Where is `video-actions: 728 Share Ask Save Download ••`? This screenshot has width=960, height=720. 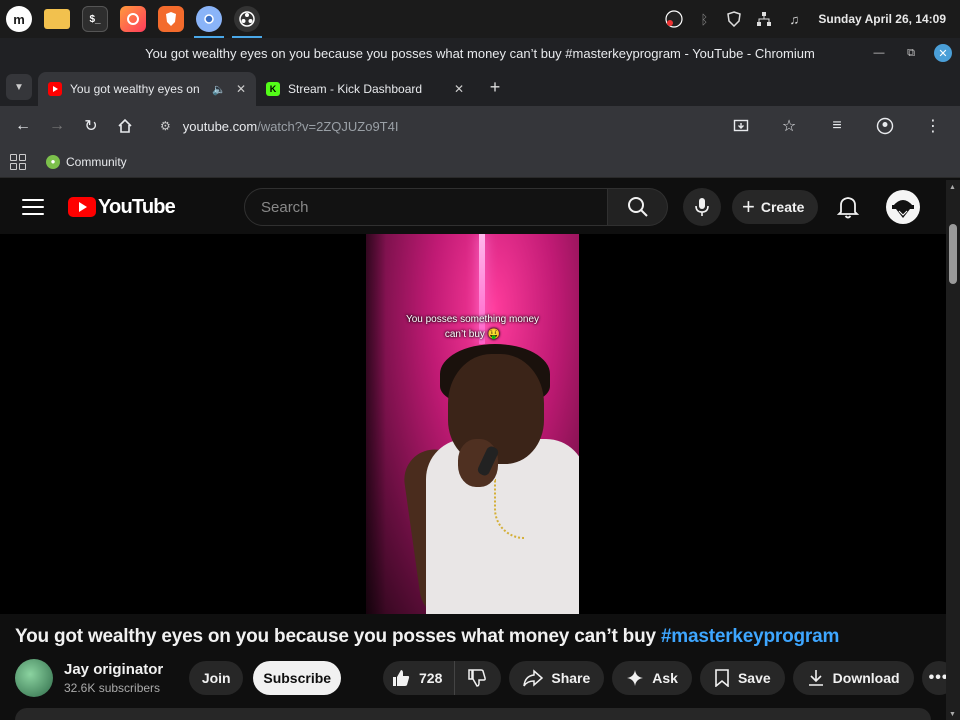
video-actions: 728 Share Ask Save Download •• is located at coordinates (664, 678).